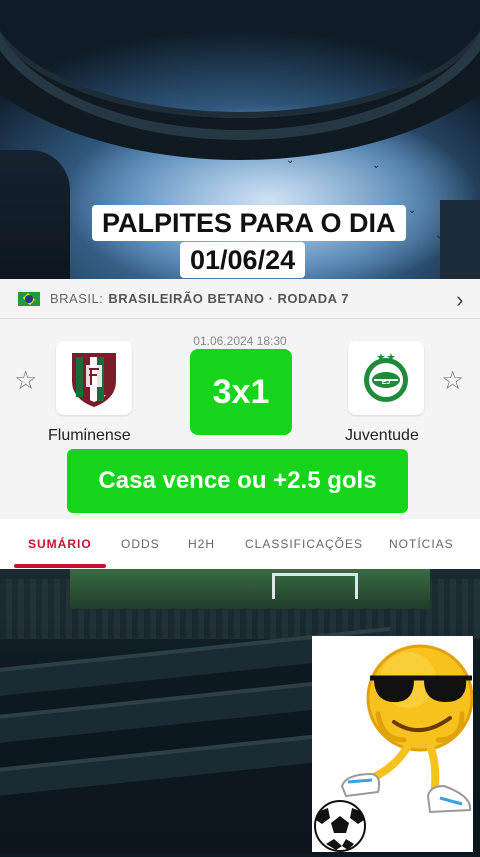 This screenshot has width=480, height=857. Describe the element at coordinates (240, 544) in the screenshot. I see `match-tabs: SUMÁRIO ODDS H2H CLASSIFICAÇÕES NOTÍCIAS` at that location.